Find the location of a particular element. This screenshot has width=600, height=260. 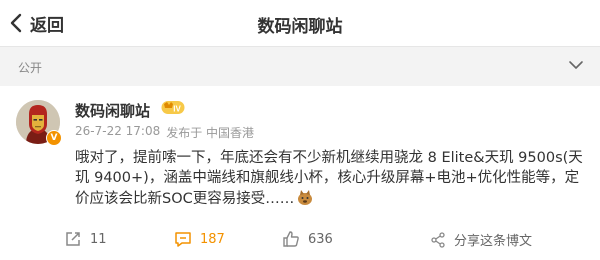

like-button: 636 is located at coordinates (307, 239).